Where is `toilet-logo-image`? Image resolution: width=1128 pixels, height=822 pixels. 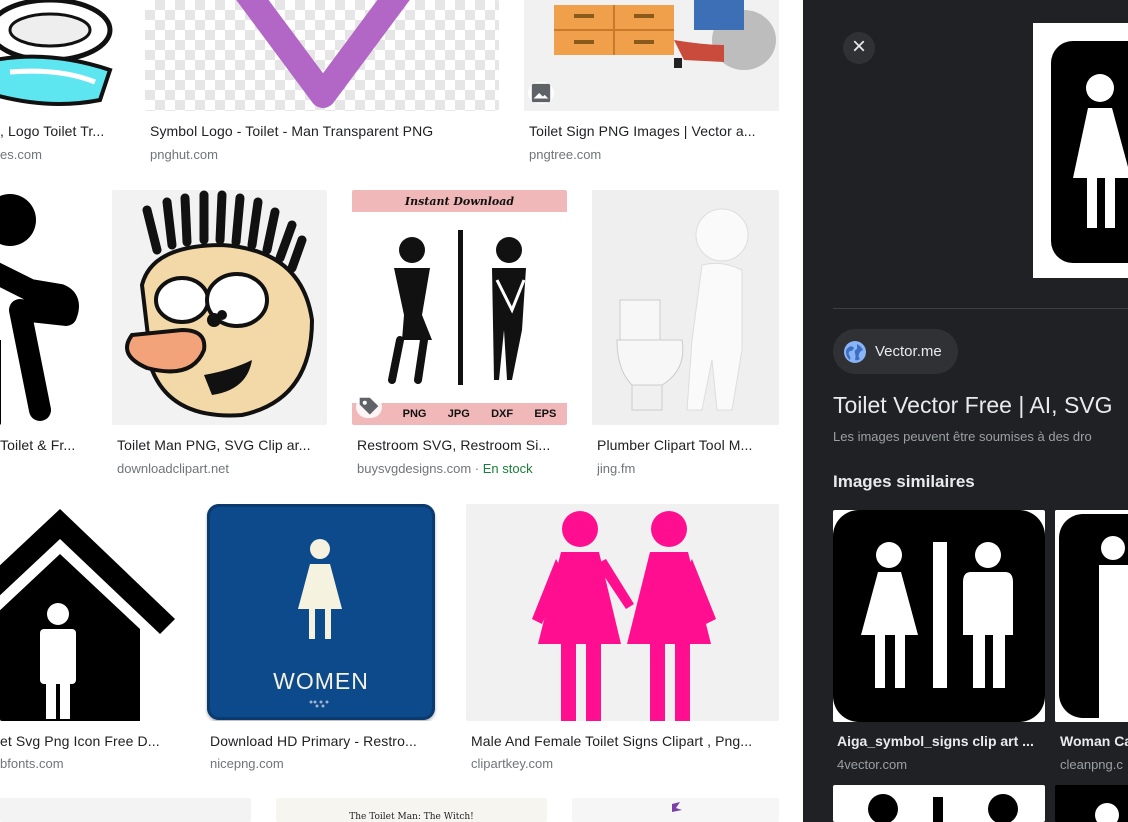
toilet-logo-image is located at coordinates (60, 55).